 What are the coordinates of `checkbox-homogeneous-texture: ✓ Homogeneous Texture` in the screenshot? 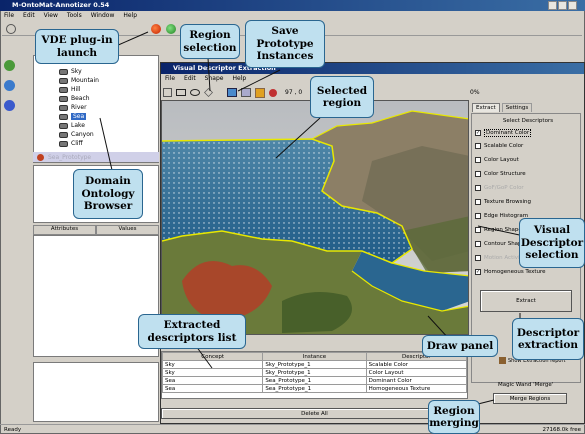 It's located at (510, 272).